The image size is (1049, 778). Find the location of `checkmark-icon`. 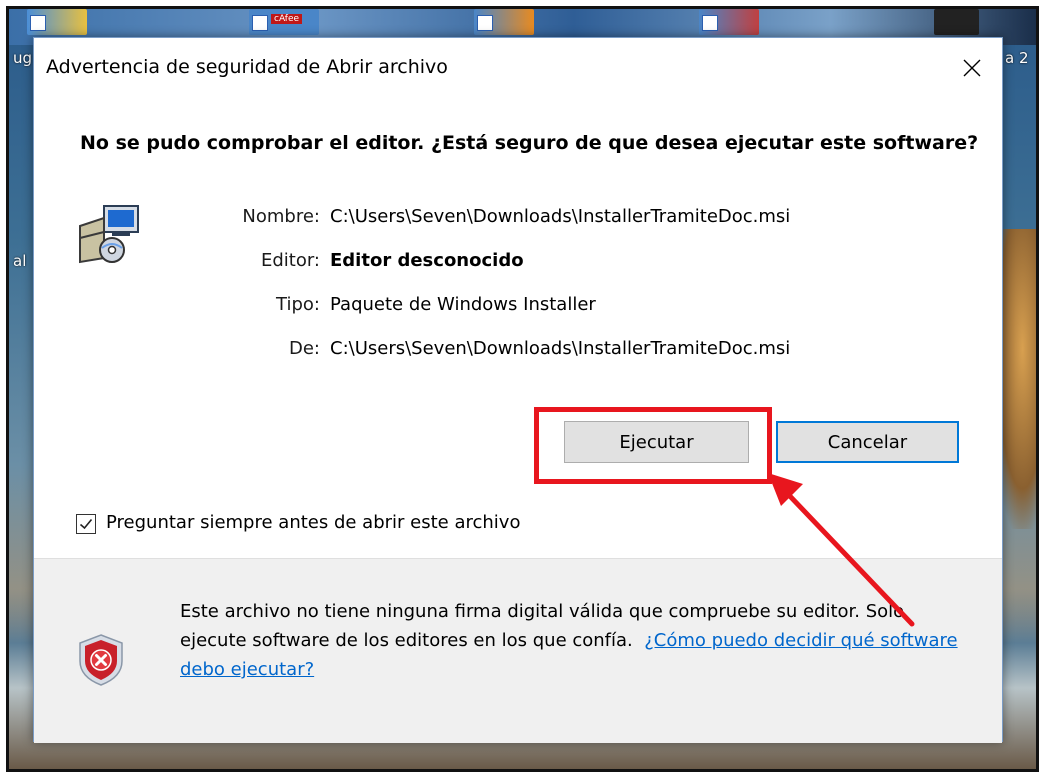

checkmark-icon is located at coordinates (86, 524).